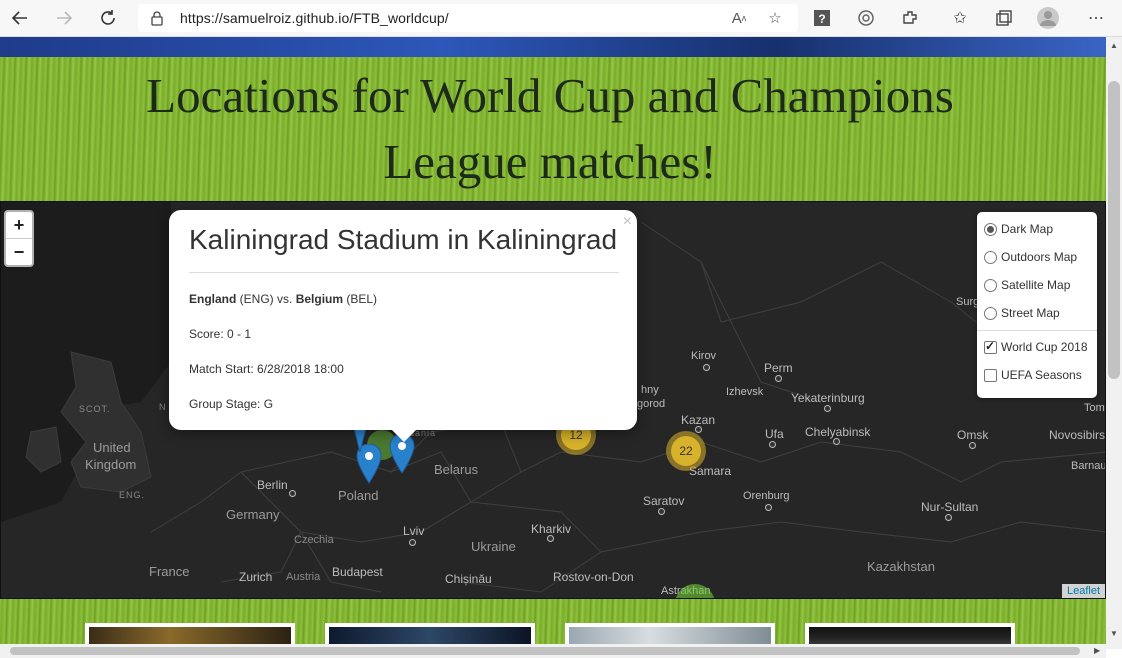  I want to click on map-label-eng: ENG., so click(132, 495).